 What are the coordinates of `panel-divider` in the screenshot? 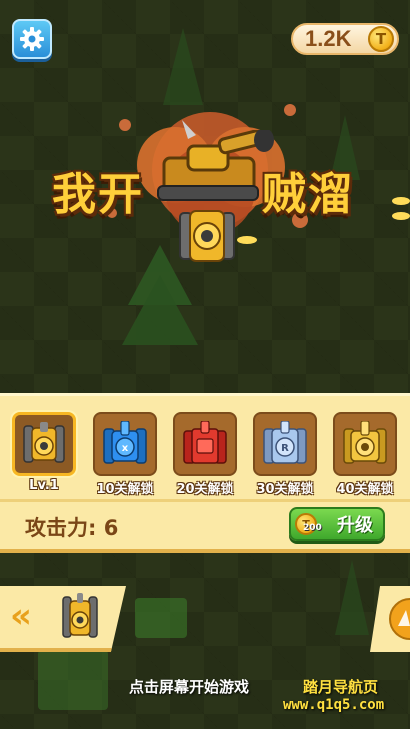 It's located at (205, 500).